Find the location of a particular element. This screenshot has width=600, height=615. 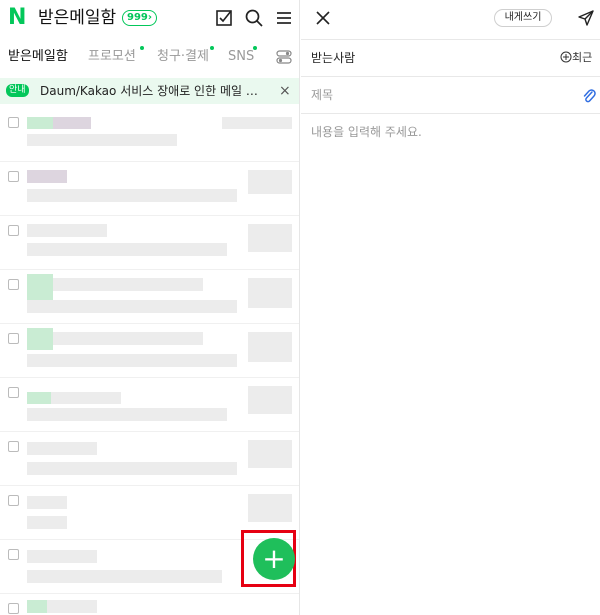

search-icon is located at coordinates (254, 18).